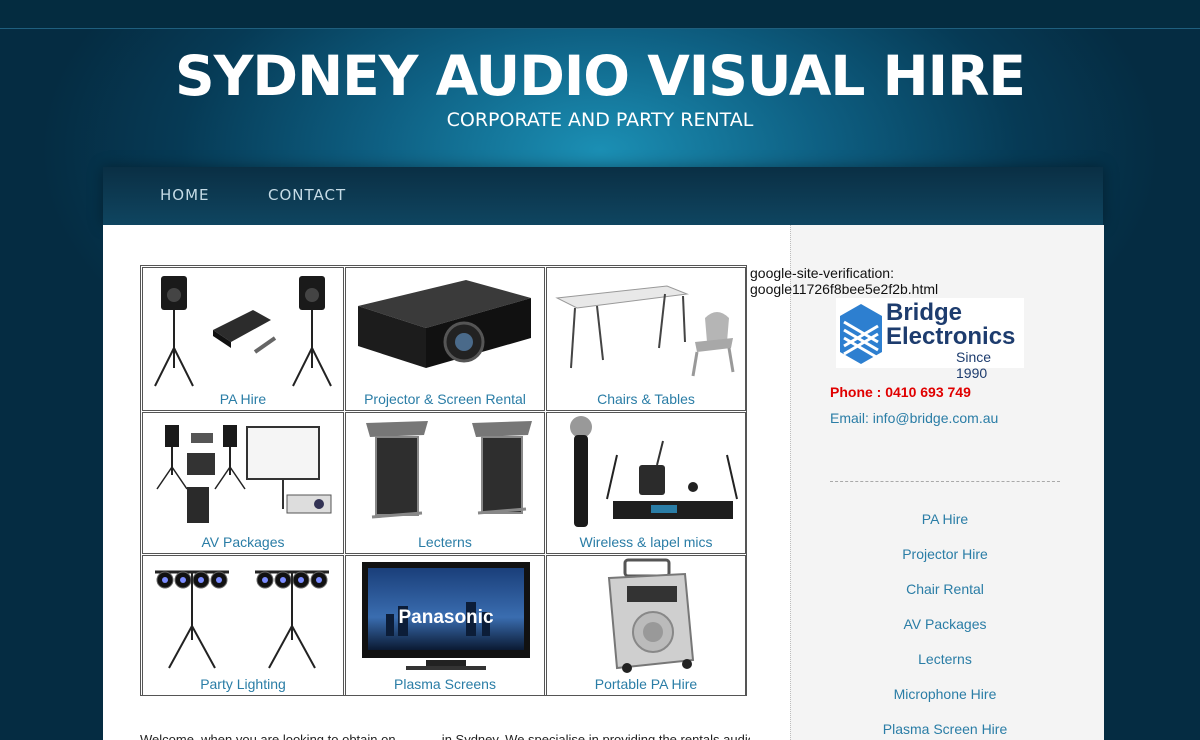 Image resolution: width=1200 pixels, height=740 pixels. I want to click on logo-text-line3: Since 1990, so click(974, 365).